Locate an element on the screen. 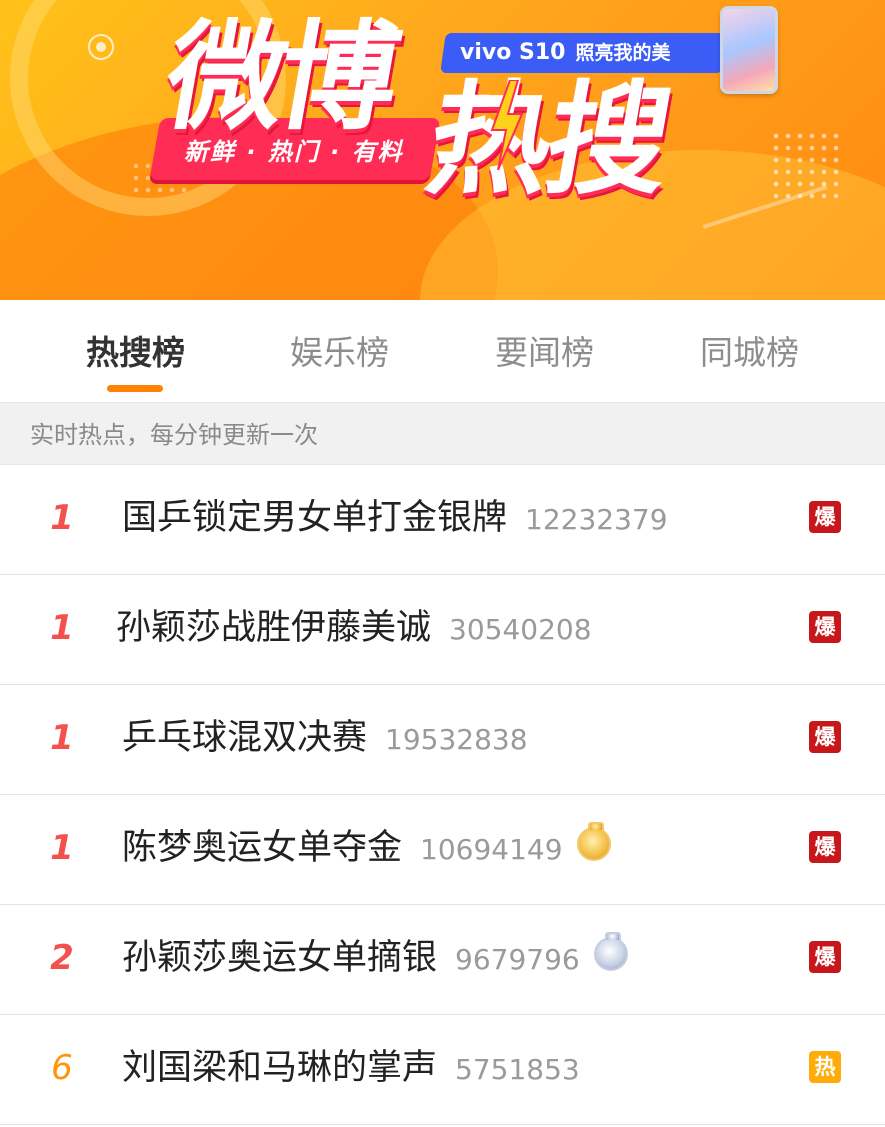 The image size is (885, 1127). tab-entertainment: 娱乐榜 is located at coordinates (339, 351).